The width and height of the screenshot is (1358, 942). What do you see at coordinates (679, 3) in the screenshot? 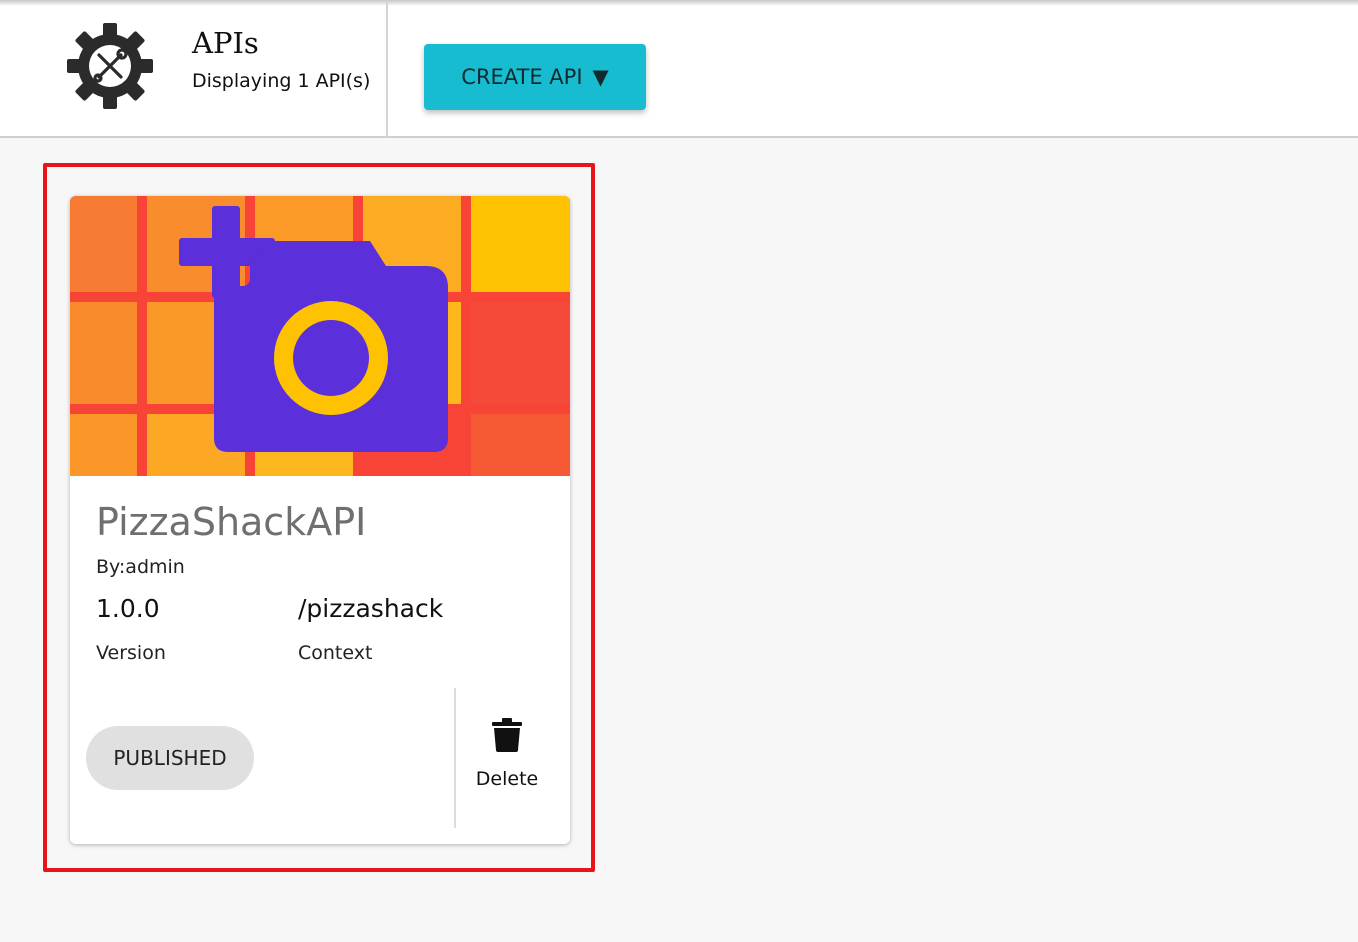
I see `header-shadow` at bounding box center [679, 3].